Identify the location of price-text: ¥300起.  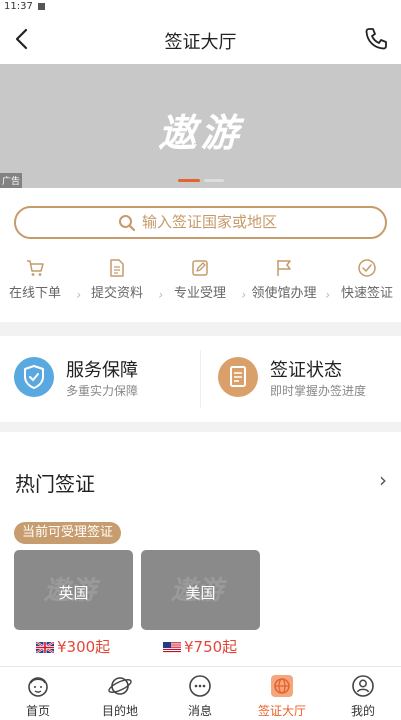
(84, 647).